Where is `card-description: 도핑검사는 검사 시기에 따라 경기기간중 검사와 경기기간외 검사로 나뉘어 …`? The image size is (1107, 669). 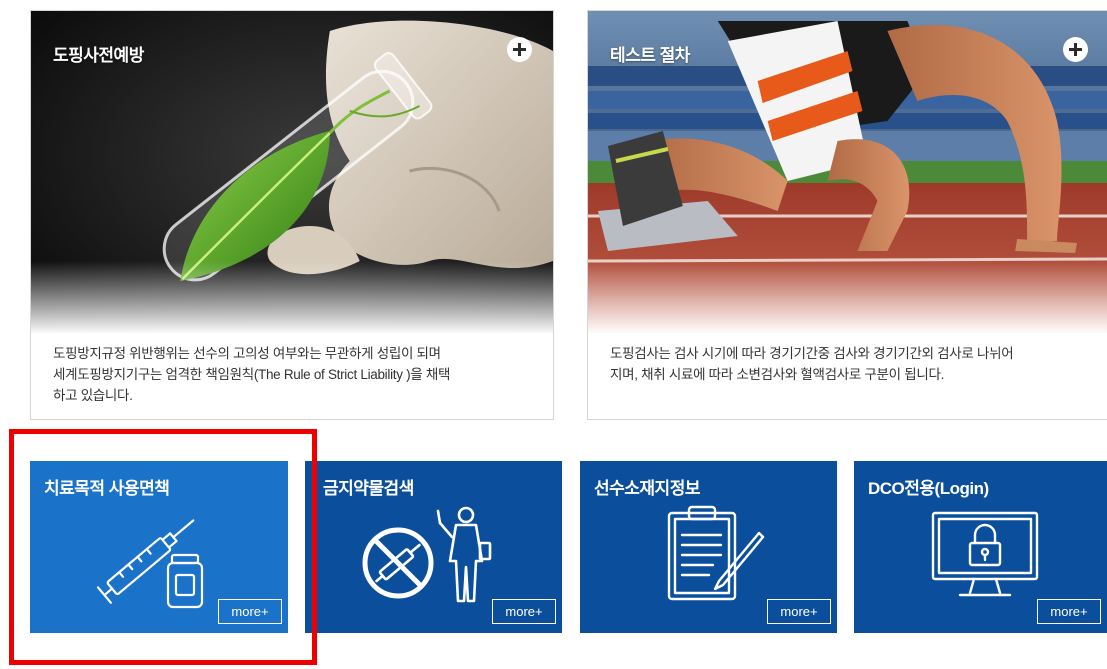 card-description: 도핑검사는 검사 시기에 따라 경기기간중 검사와 경기기간외 검사로 나뉘어 … is located at coordinates (850, 364).